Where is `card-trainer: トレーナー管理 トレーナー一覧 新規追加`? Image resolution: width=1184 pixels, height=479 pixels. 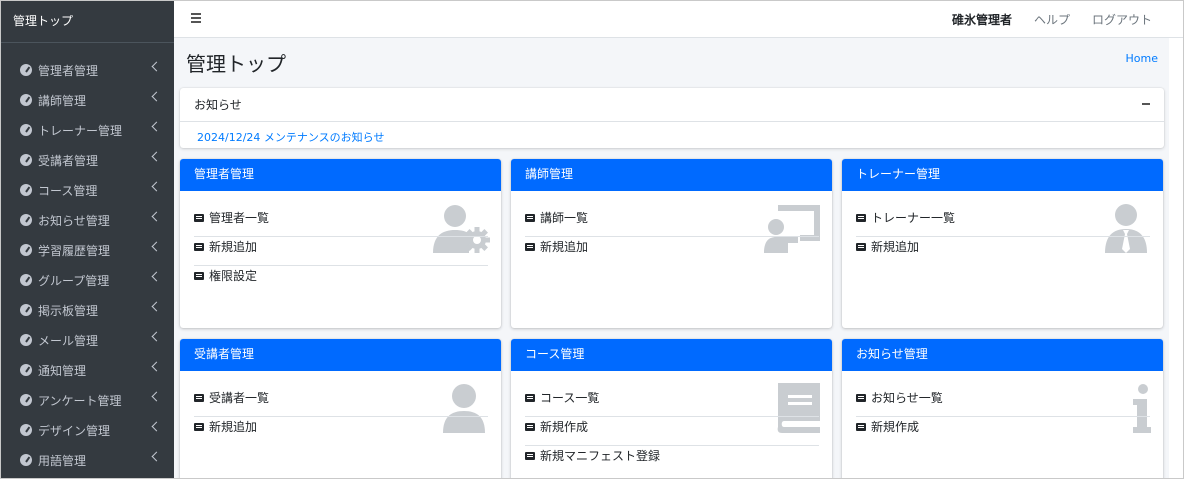
card-trainer: トレーナー管理 トレーナー一覧 新規追加 is located at coordinates (1002, 243).